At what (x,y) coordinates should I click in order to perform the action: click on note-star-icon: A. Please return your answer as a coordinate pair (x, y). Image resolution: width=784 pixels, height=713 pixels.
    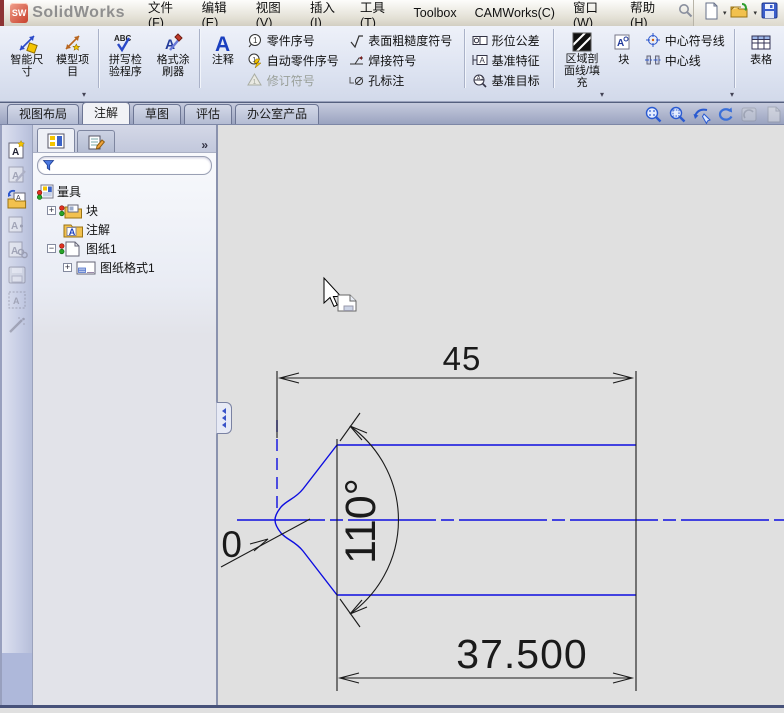
    Looking at the image, I should click on (17, 149).